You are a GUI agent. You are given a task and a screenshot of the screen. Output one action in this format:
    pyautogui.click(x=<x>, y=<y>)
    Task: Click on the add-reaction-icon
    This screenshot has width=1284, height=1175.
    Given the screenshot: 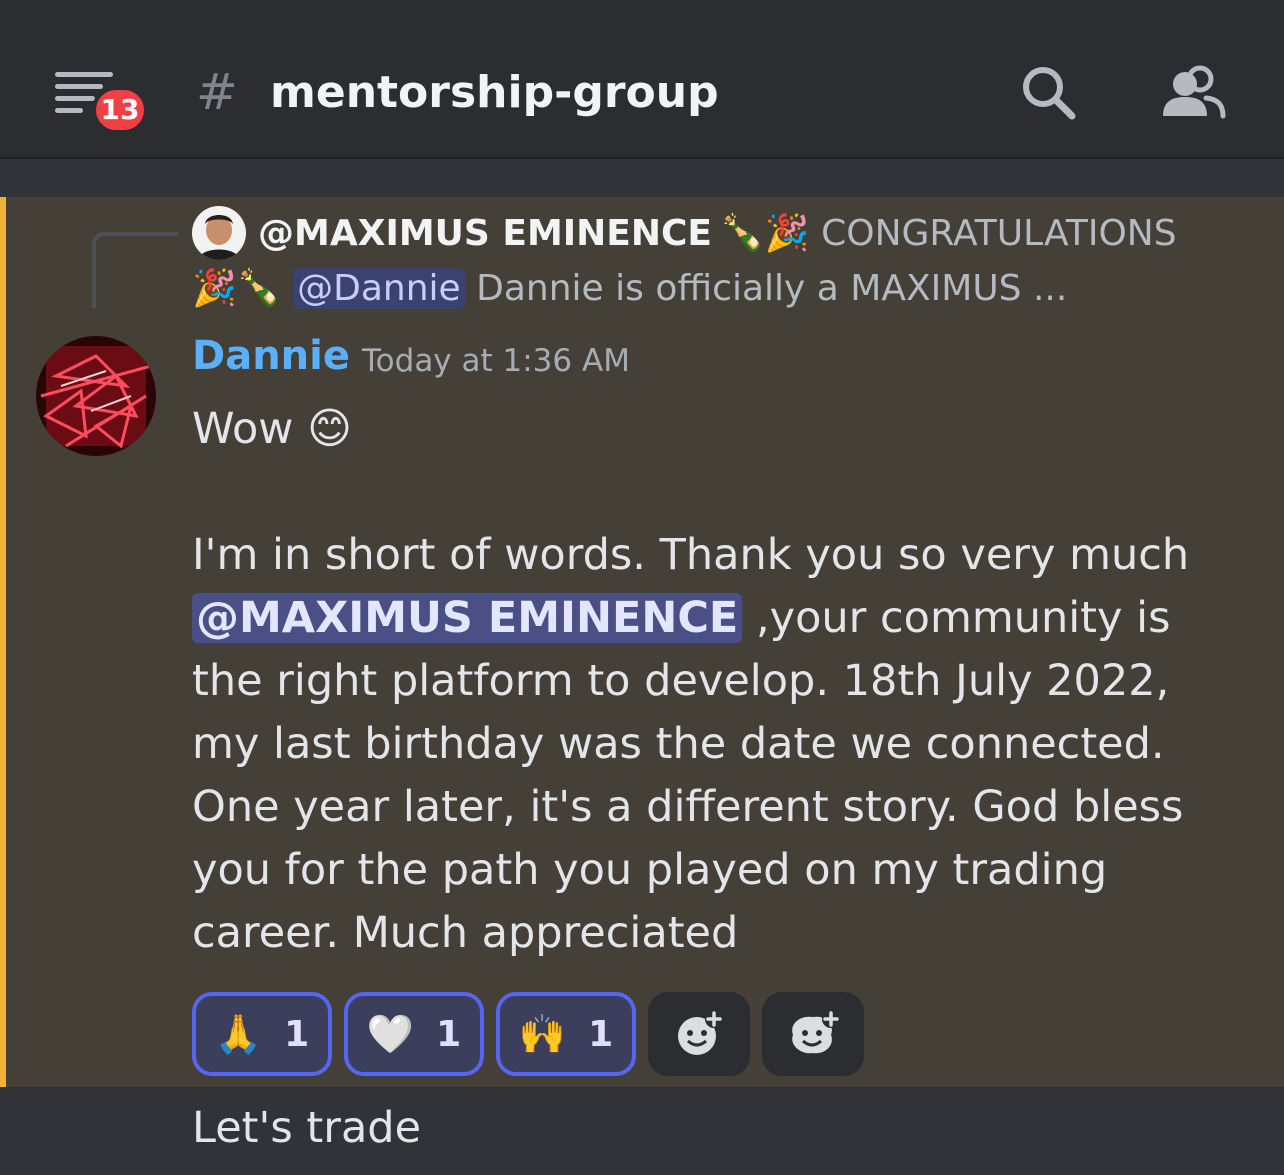 What is the action you would take?
    pyautogui.click(x=700, y=1032)
    